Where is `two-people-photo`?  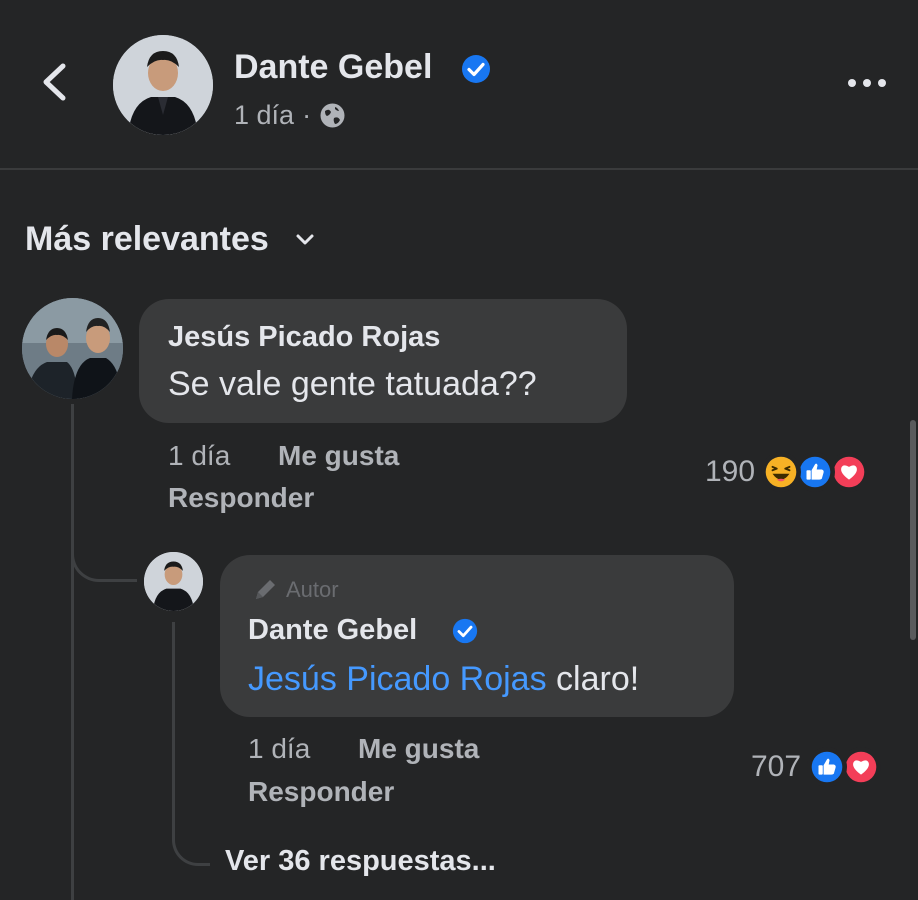 two-people-photo is located at coordinates (72, 348).